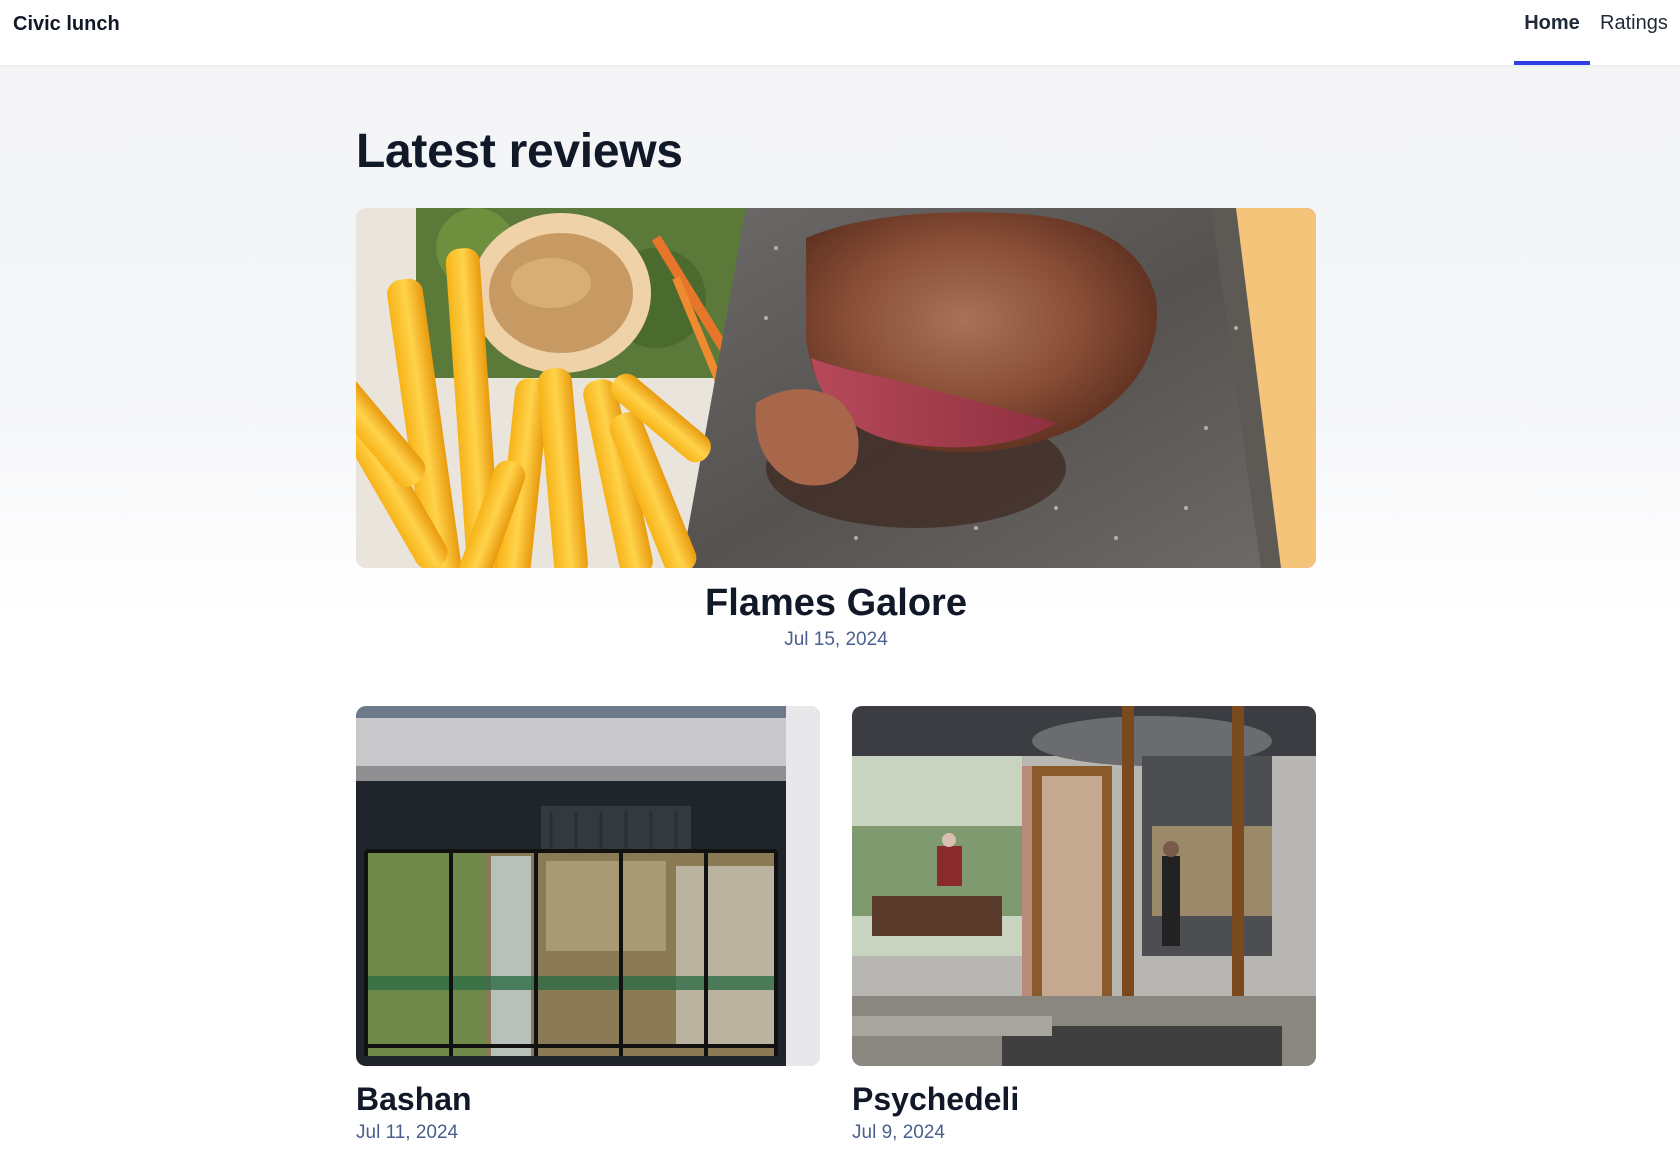 Image resolution: width=1680 pixels, height=1157 pixels. What do you see at coordinates (836, 639) in the screenshot?
I see `featured-review-date: Jul 15, 2024` at bounding box center [836, 639].